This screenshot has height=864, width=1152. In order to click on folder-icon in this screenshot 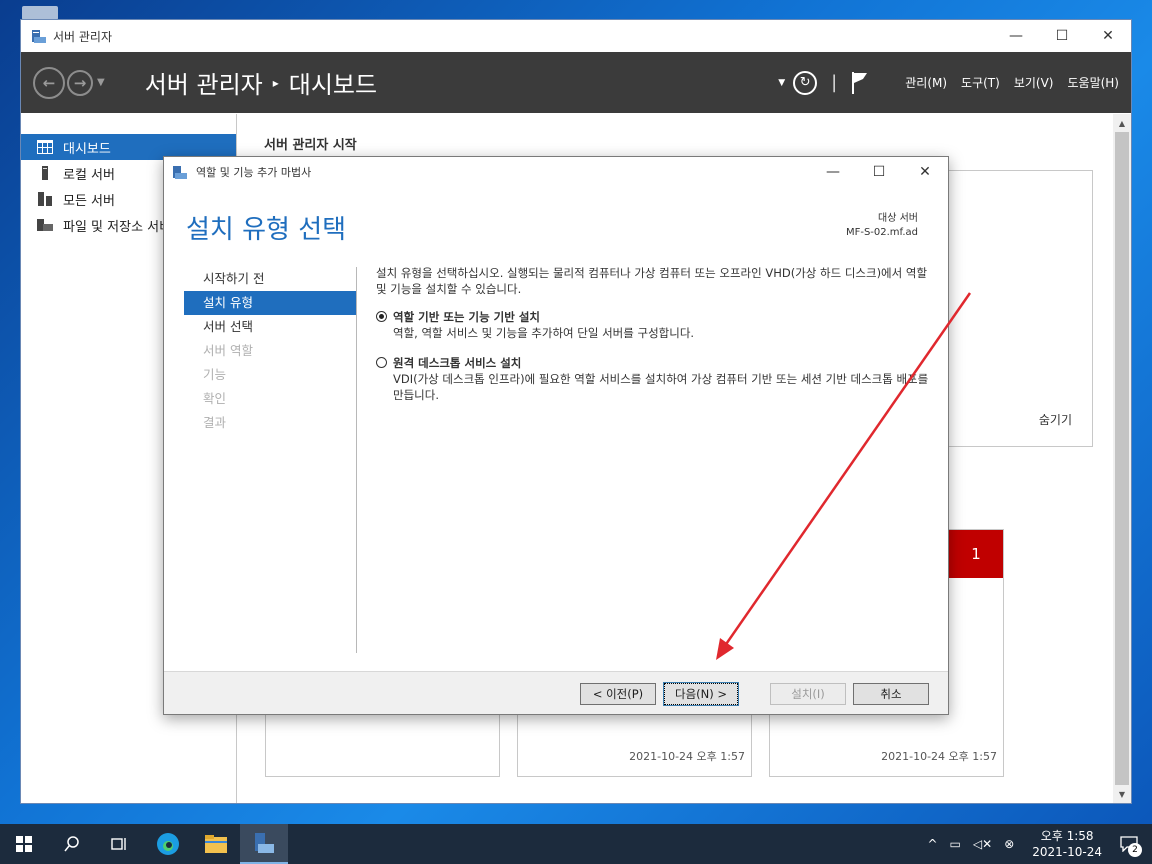, I will do `click(216, 844)`.